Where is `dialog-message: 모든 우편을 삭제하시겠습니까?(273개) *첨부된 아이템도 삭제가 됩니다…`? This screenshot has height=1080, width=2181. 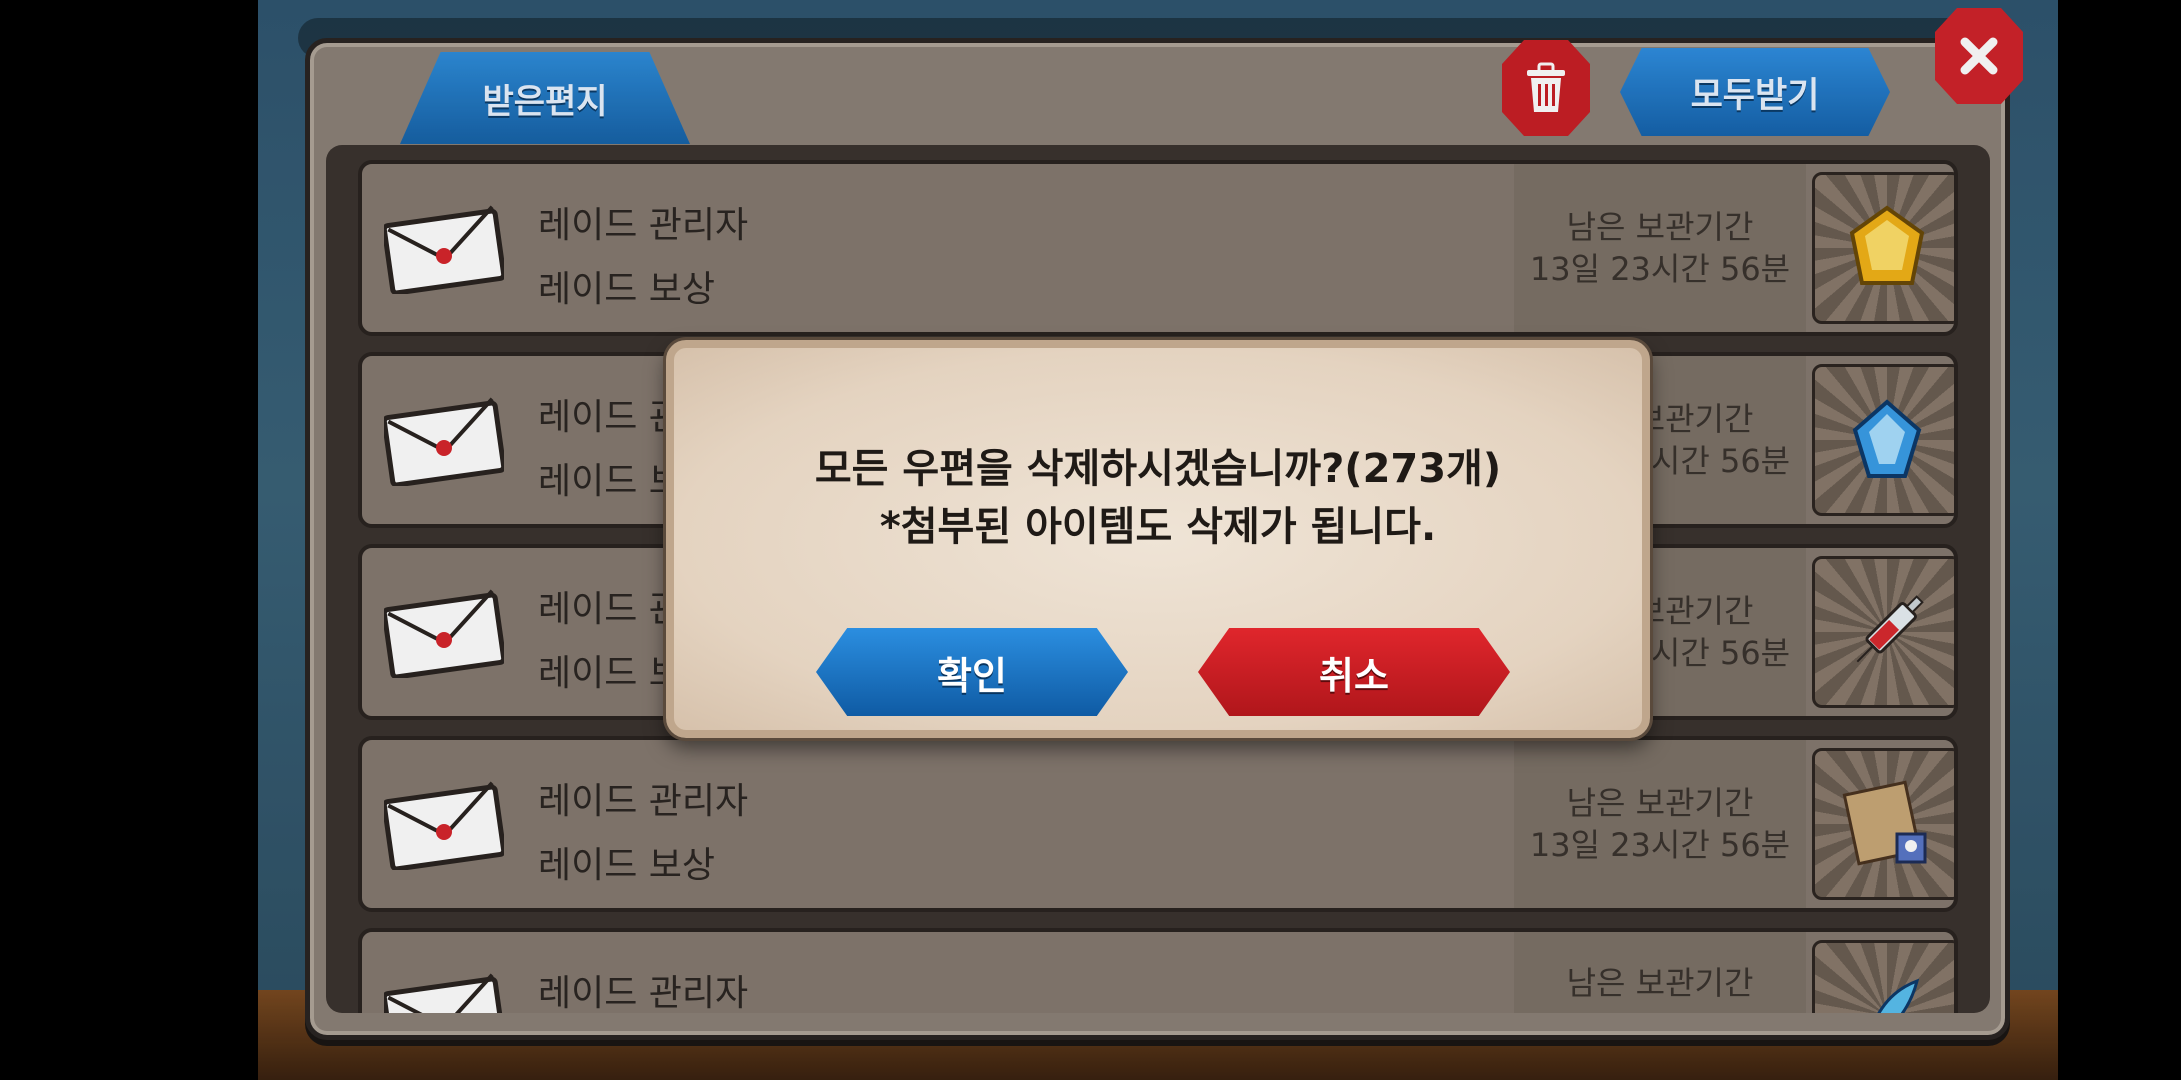
dialog-message: 모든 우편을 삭제하시겠습니까?(273개) *첨부된 아이템도 삭제가 됩니다… is located at coordinates (1158, 498).